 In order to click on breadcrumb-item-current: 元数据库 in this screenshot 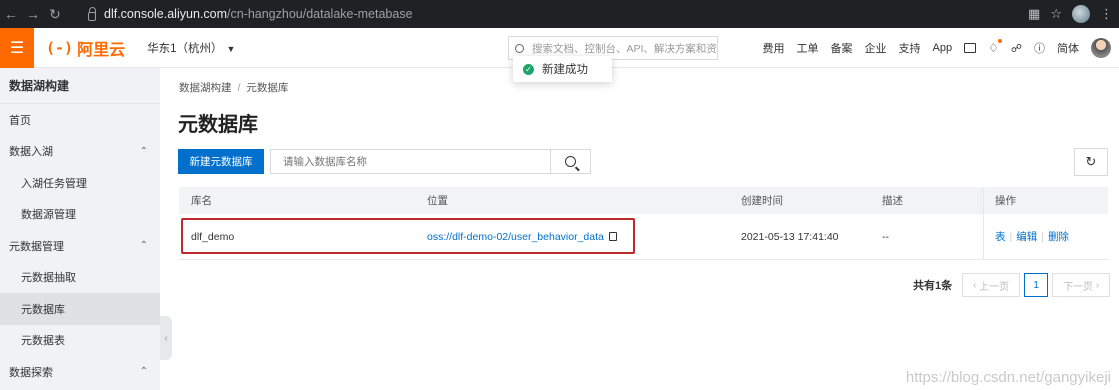, I will do `click(267, 88)`.